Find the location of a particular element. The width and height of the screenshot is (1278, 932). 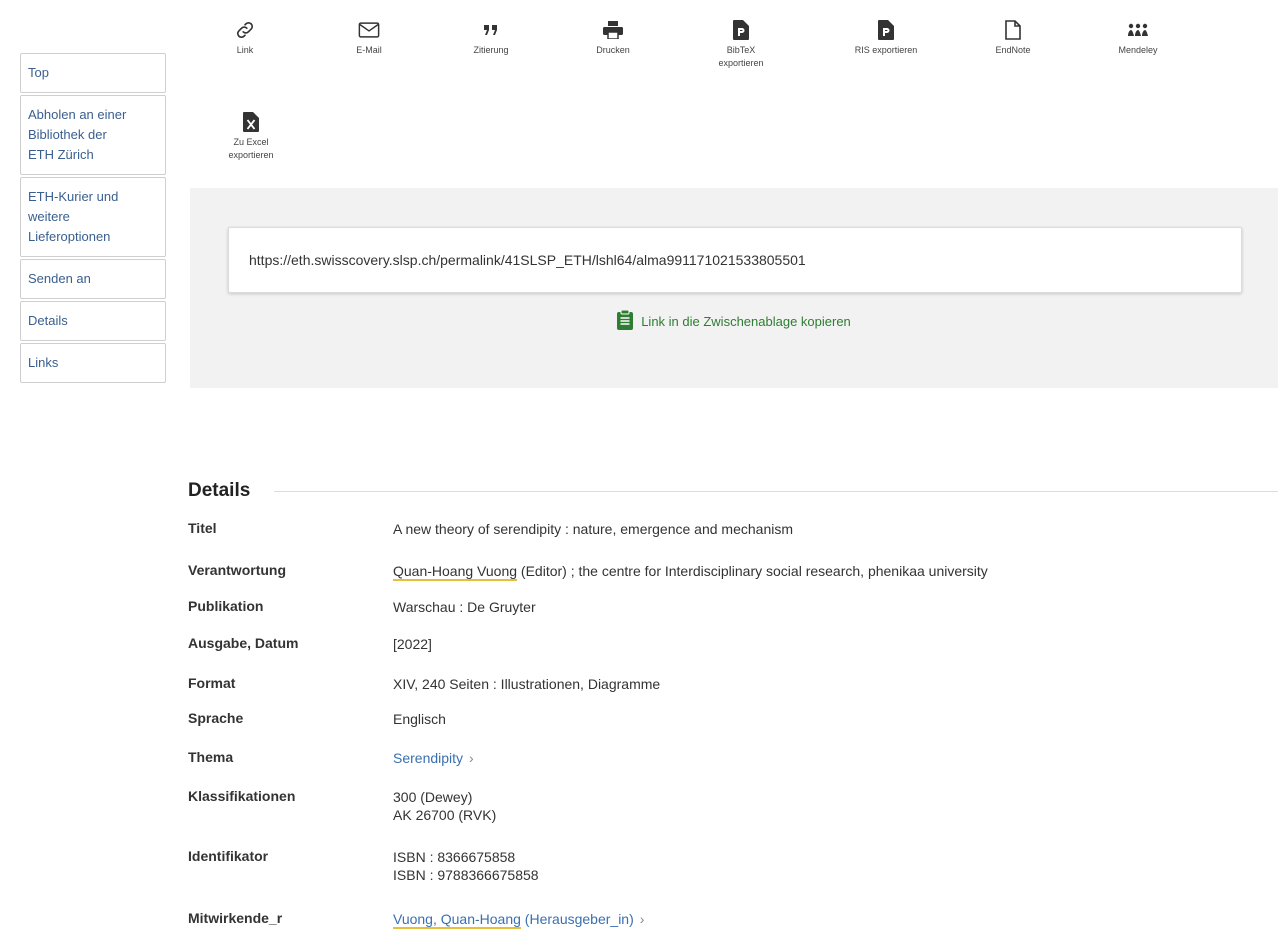

classification-value: AK 26700 (RVK) is located at coordinates (445, 815).